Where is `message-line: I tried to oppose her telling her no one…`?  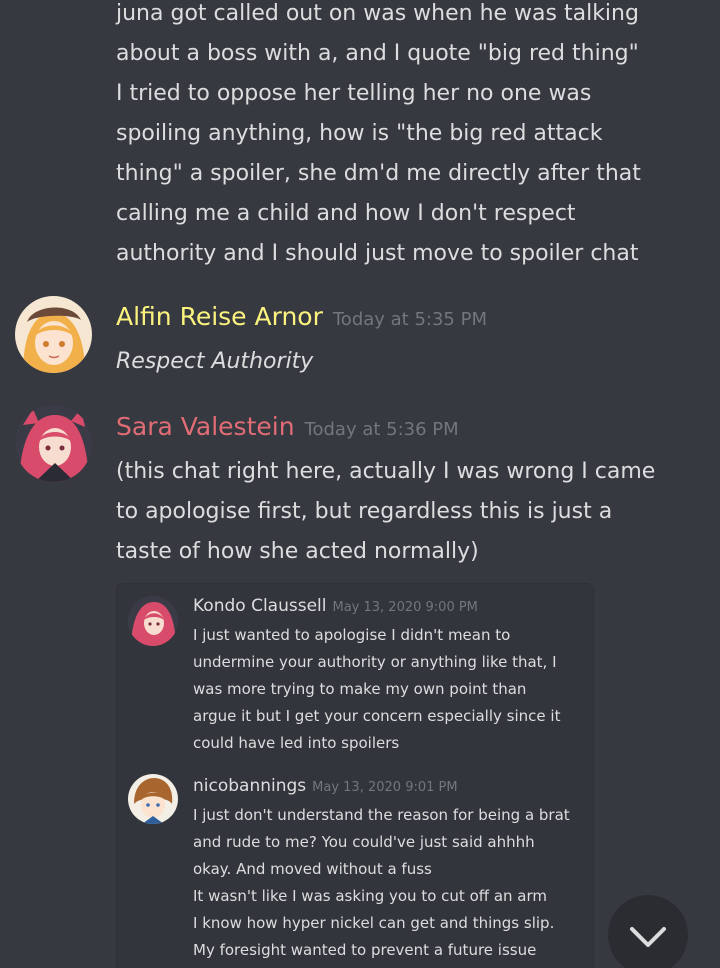
message-line: I tried to oppose her telling her no one… is located at coordinates (354, 93).